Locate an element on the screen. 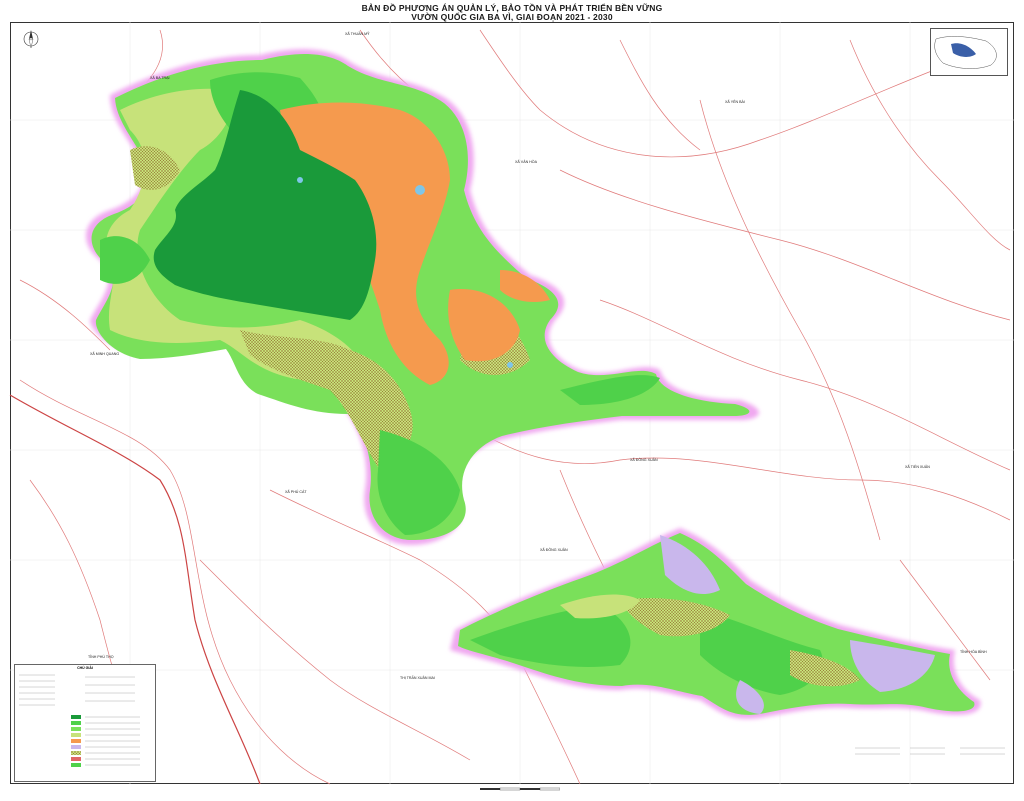 The image size is (1024, 801). signature-block is located at coordinates (930, 751).